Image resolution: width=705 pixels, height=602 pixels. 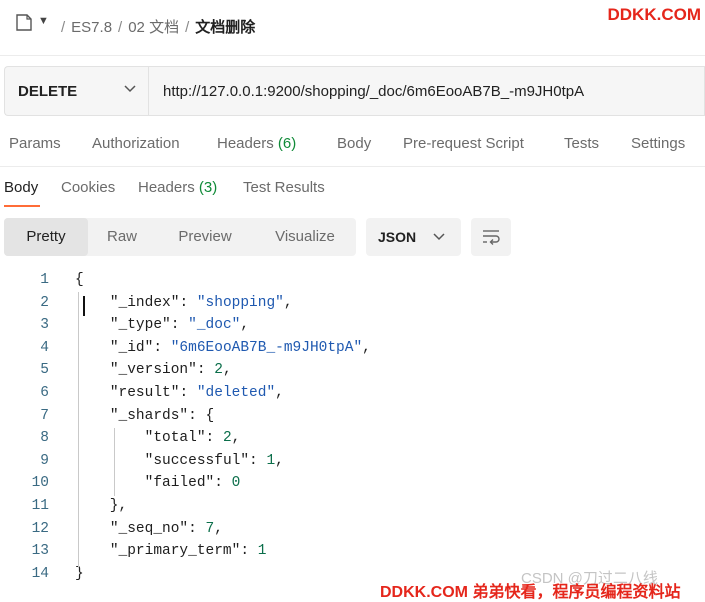 I want to click on code-line: "_version": 2,, so click(x=170, y=370).